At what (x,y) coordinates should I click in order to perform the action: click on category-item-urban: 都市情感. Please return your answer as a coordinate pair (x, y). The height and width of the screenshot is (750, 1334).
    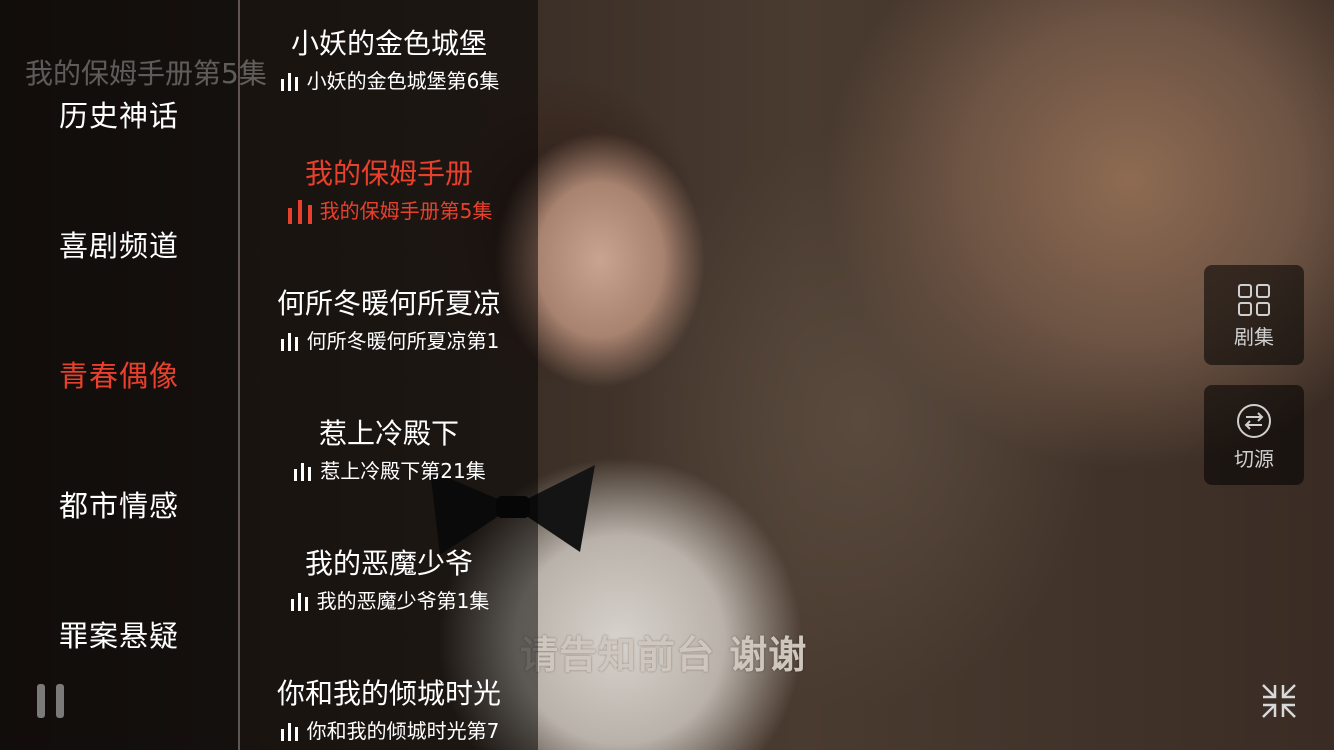
    Looking at the image, I should click on (119, 506).